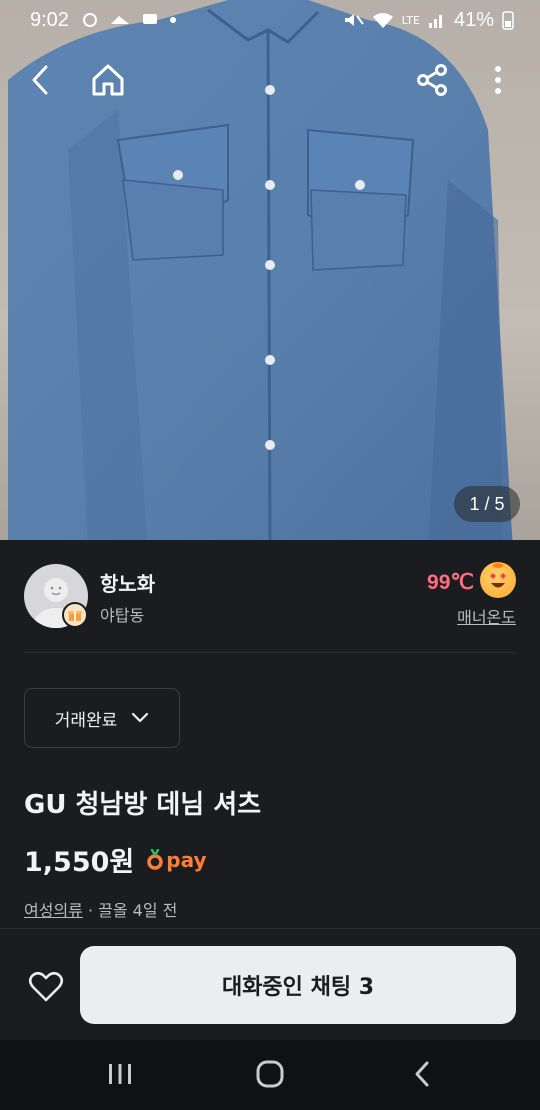  I want to click on bottom-action-bar: 대화중인 채팅 3, so click(270, 984).